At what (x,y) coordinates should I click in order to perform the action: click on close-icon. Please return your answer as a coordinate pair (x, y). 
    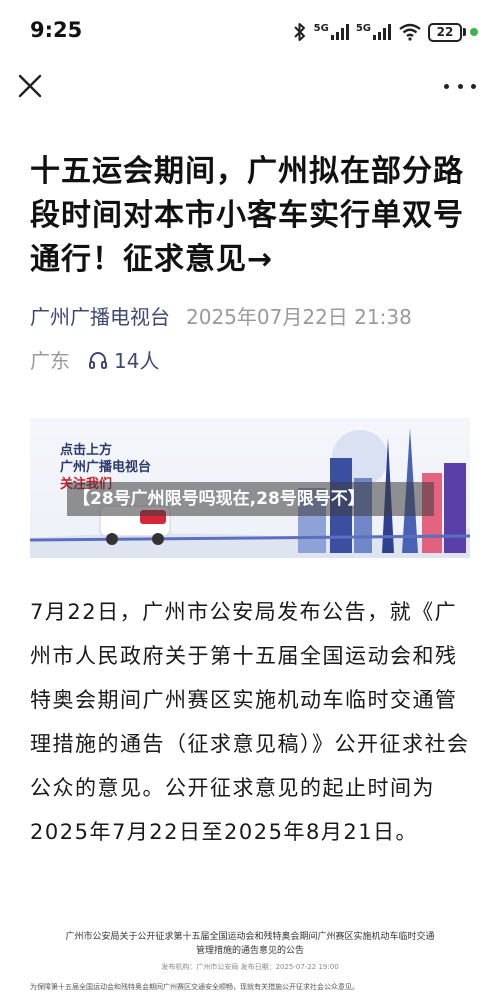
    Looking at the image, I should click on (30, 86).